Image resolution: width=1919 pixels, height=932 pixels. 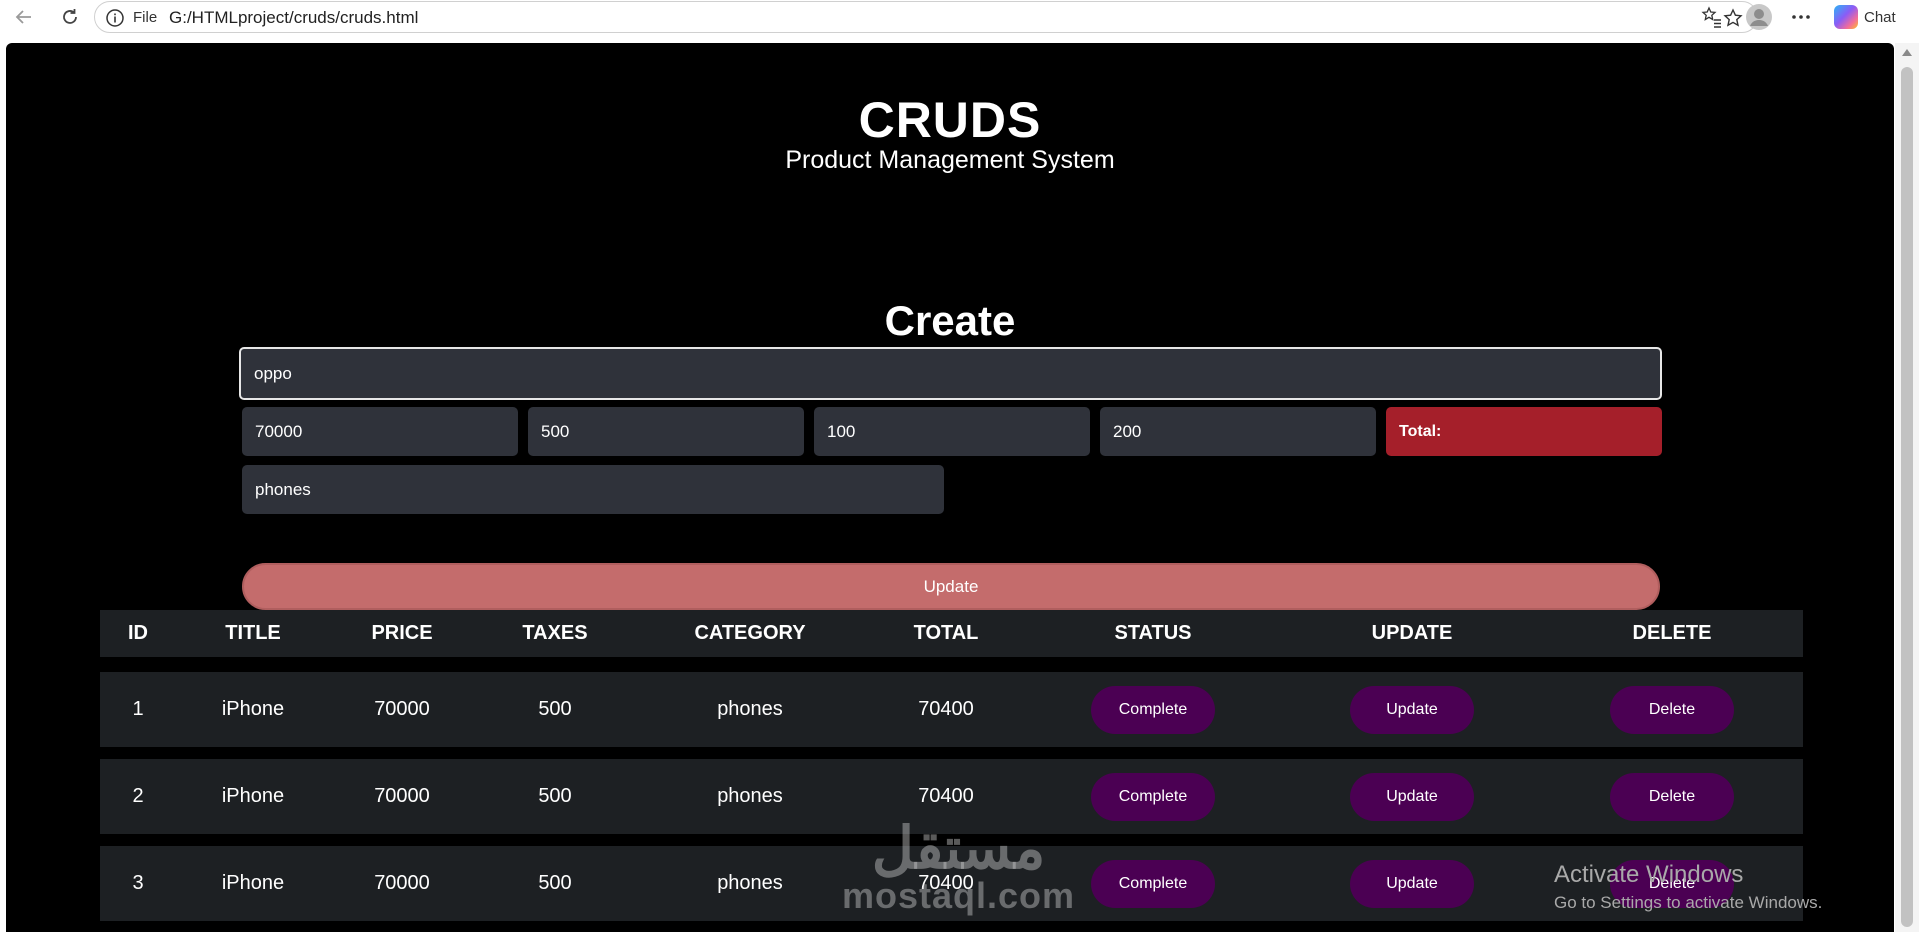 What do you see at coordinates (283, 489) in the screenshot?
I see `category-input-value: phones` at bounding box center [283, 489].